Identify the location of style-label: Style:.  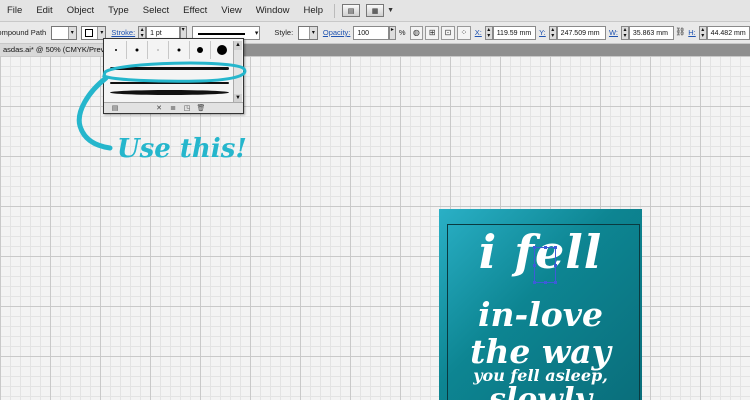
(284, 32).